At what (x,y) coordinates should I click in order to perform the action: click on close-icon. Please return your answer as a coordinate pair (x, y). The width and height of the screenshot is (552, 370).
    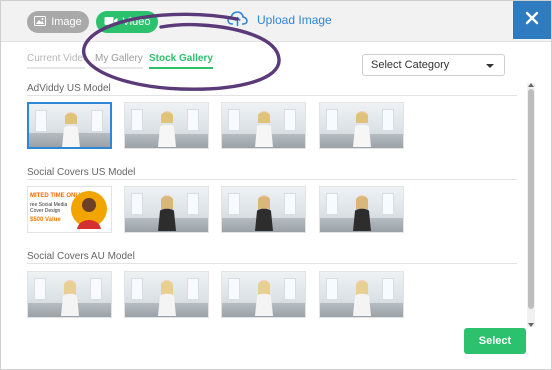
    Looking at the image, I should click on (532, 20).